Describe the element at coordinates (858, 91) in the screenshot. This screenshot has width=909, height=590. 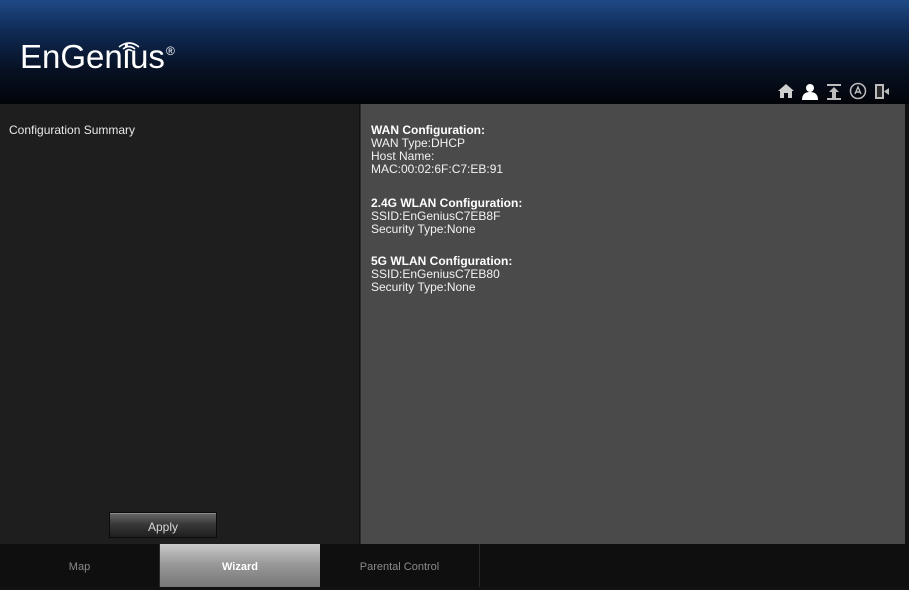
I see `language-icon` at that location.